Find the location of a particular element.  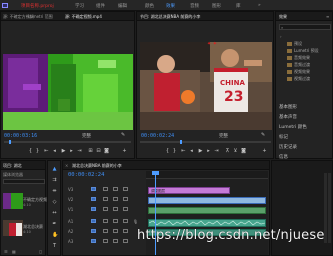

mark-out-icon: } is located at coordinates (37, 151).